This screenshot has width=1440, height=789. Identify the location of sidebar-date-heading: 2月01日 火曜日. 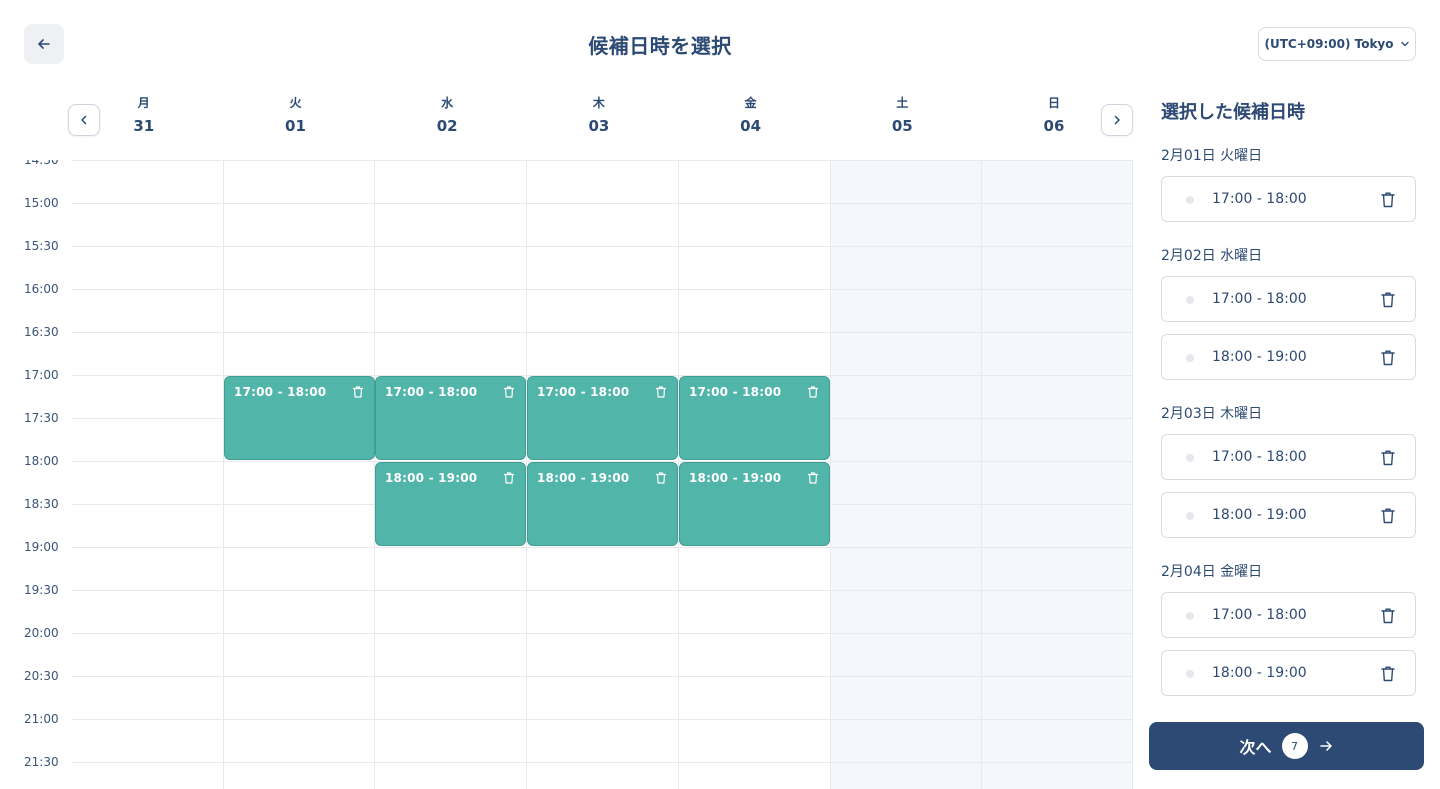
(1212, 156).